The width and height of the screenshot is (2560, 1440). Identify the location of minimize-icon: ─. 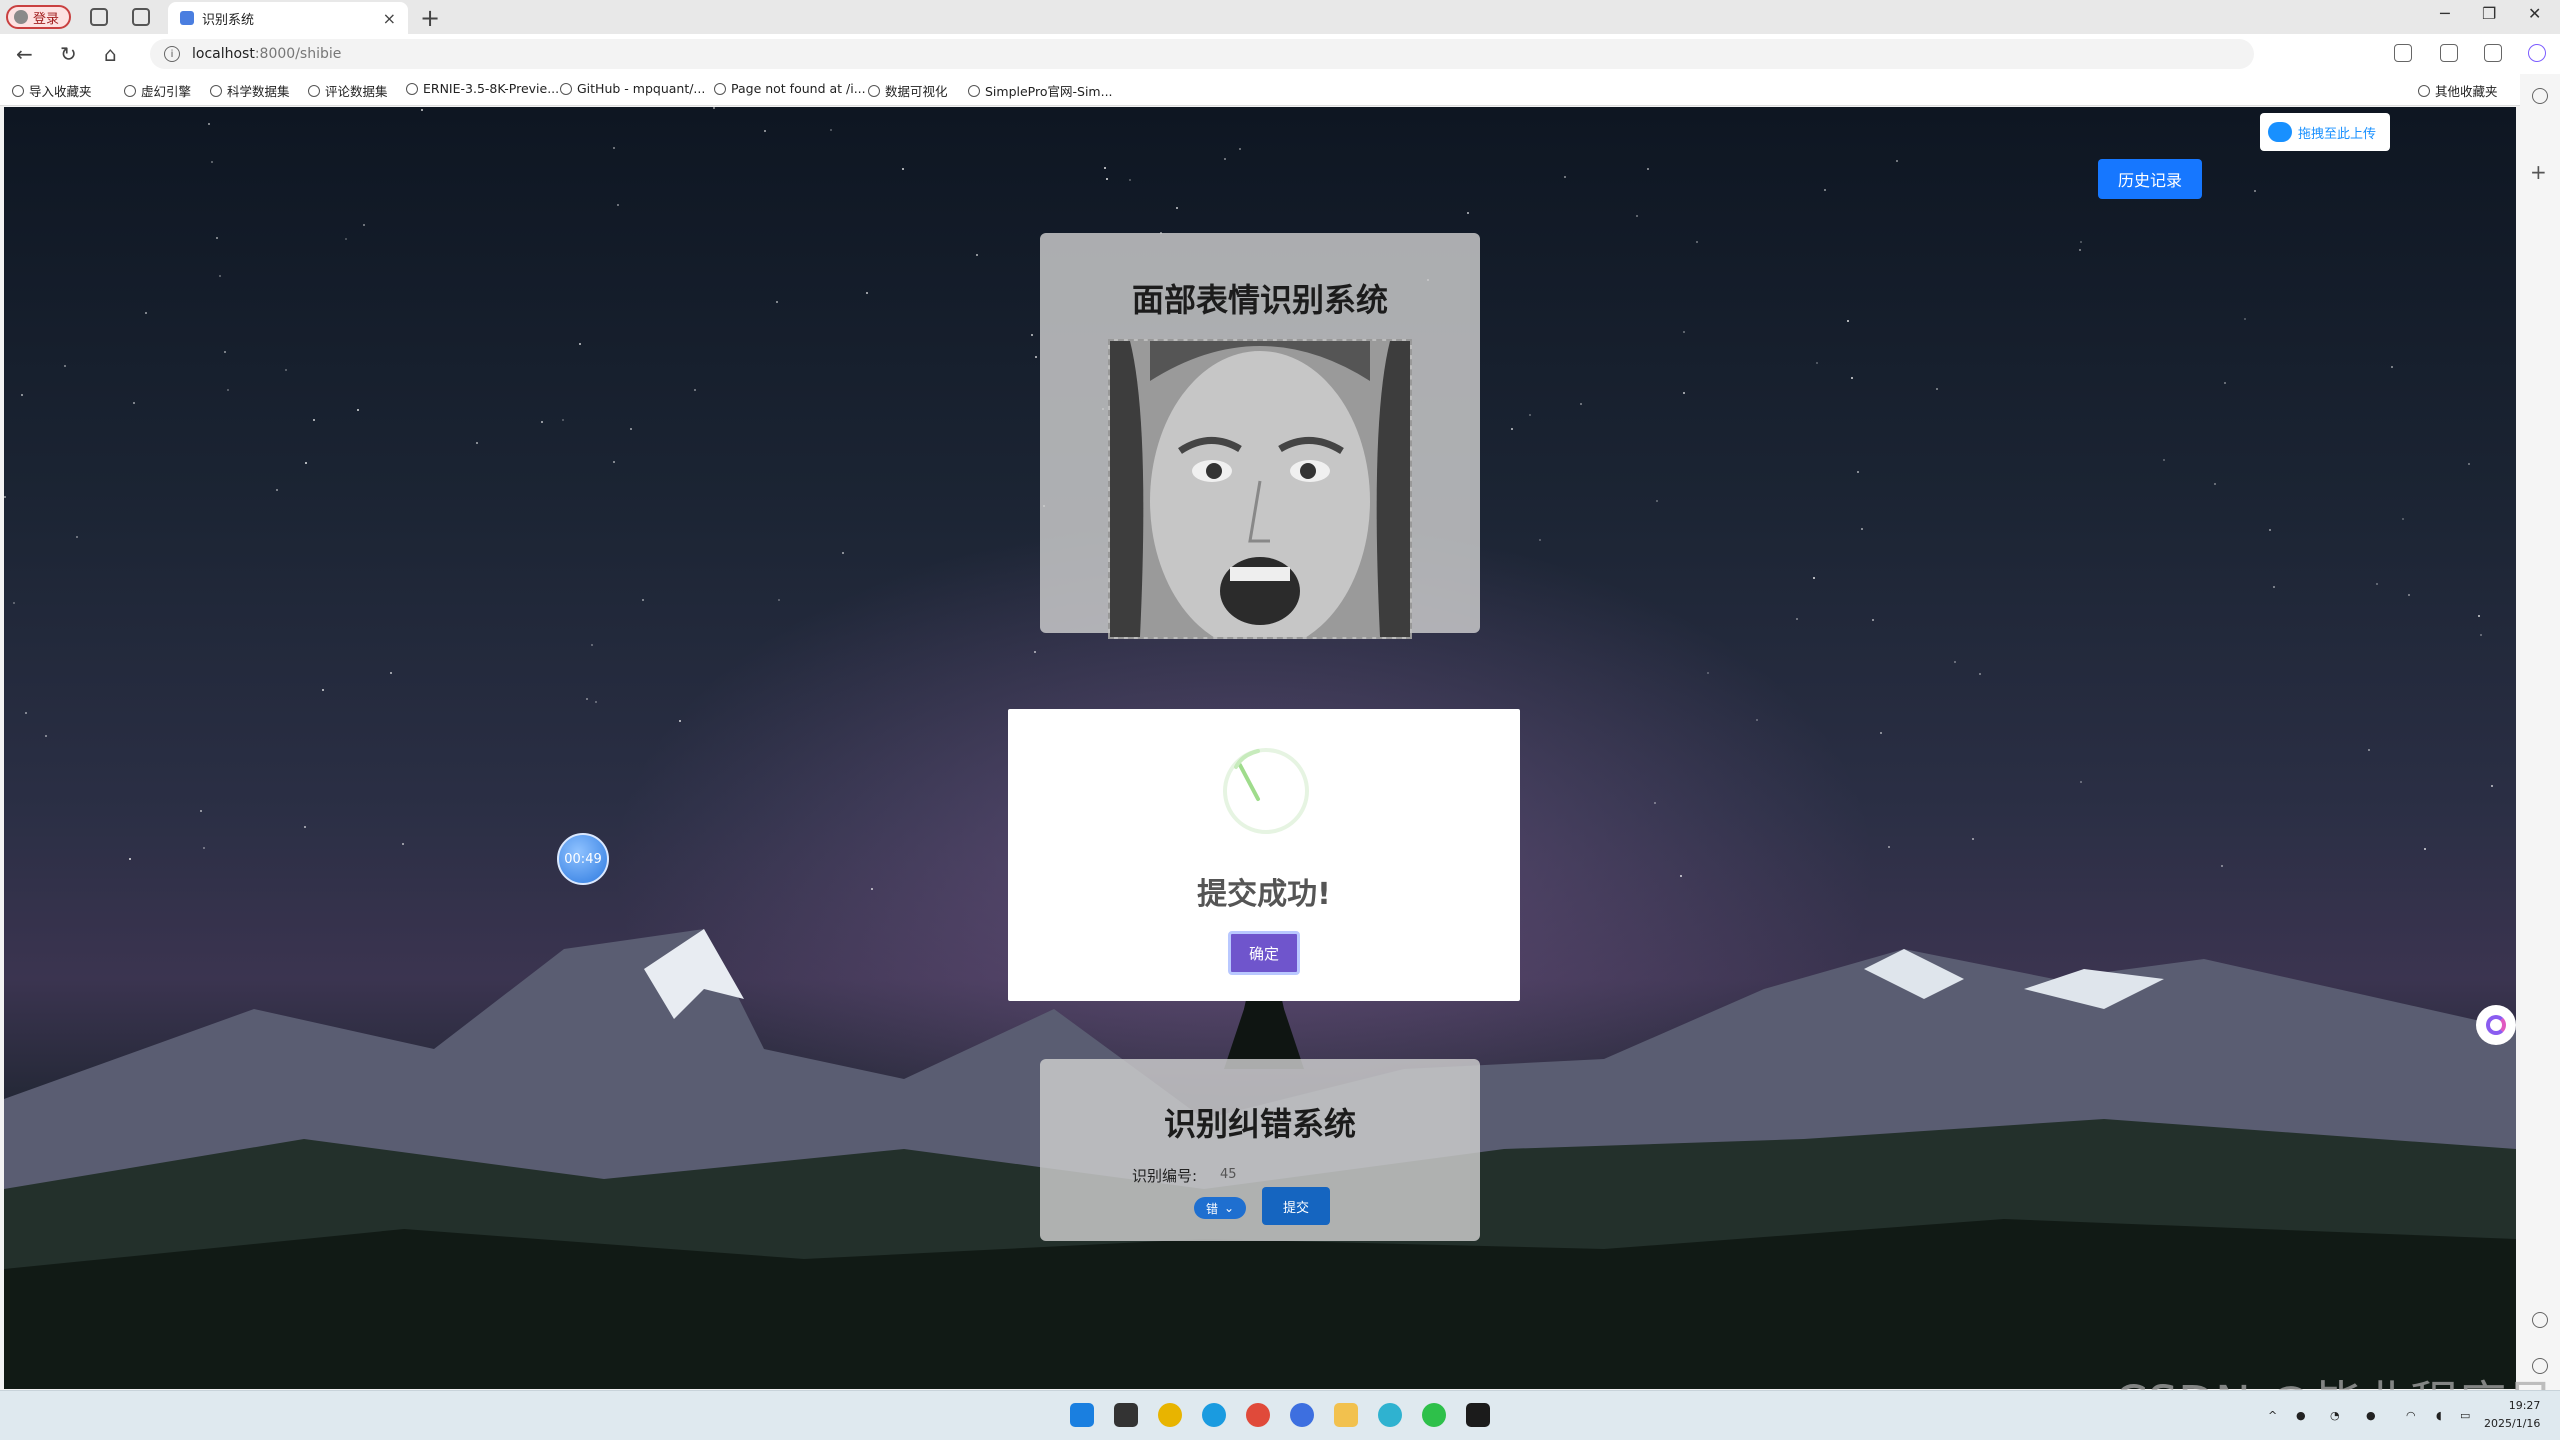
(2445, 13).